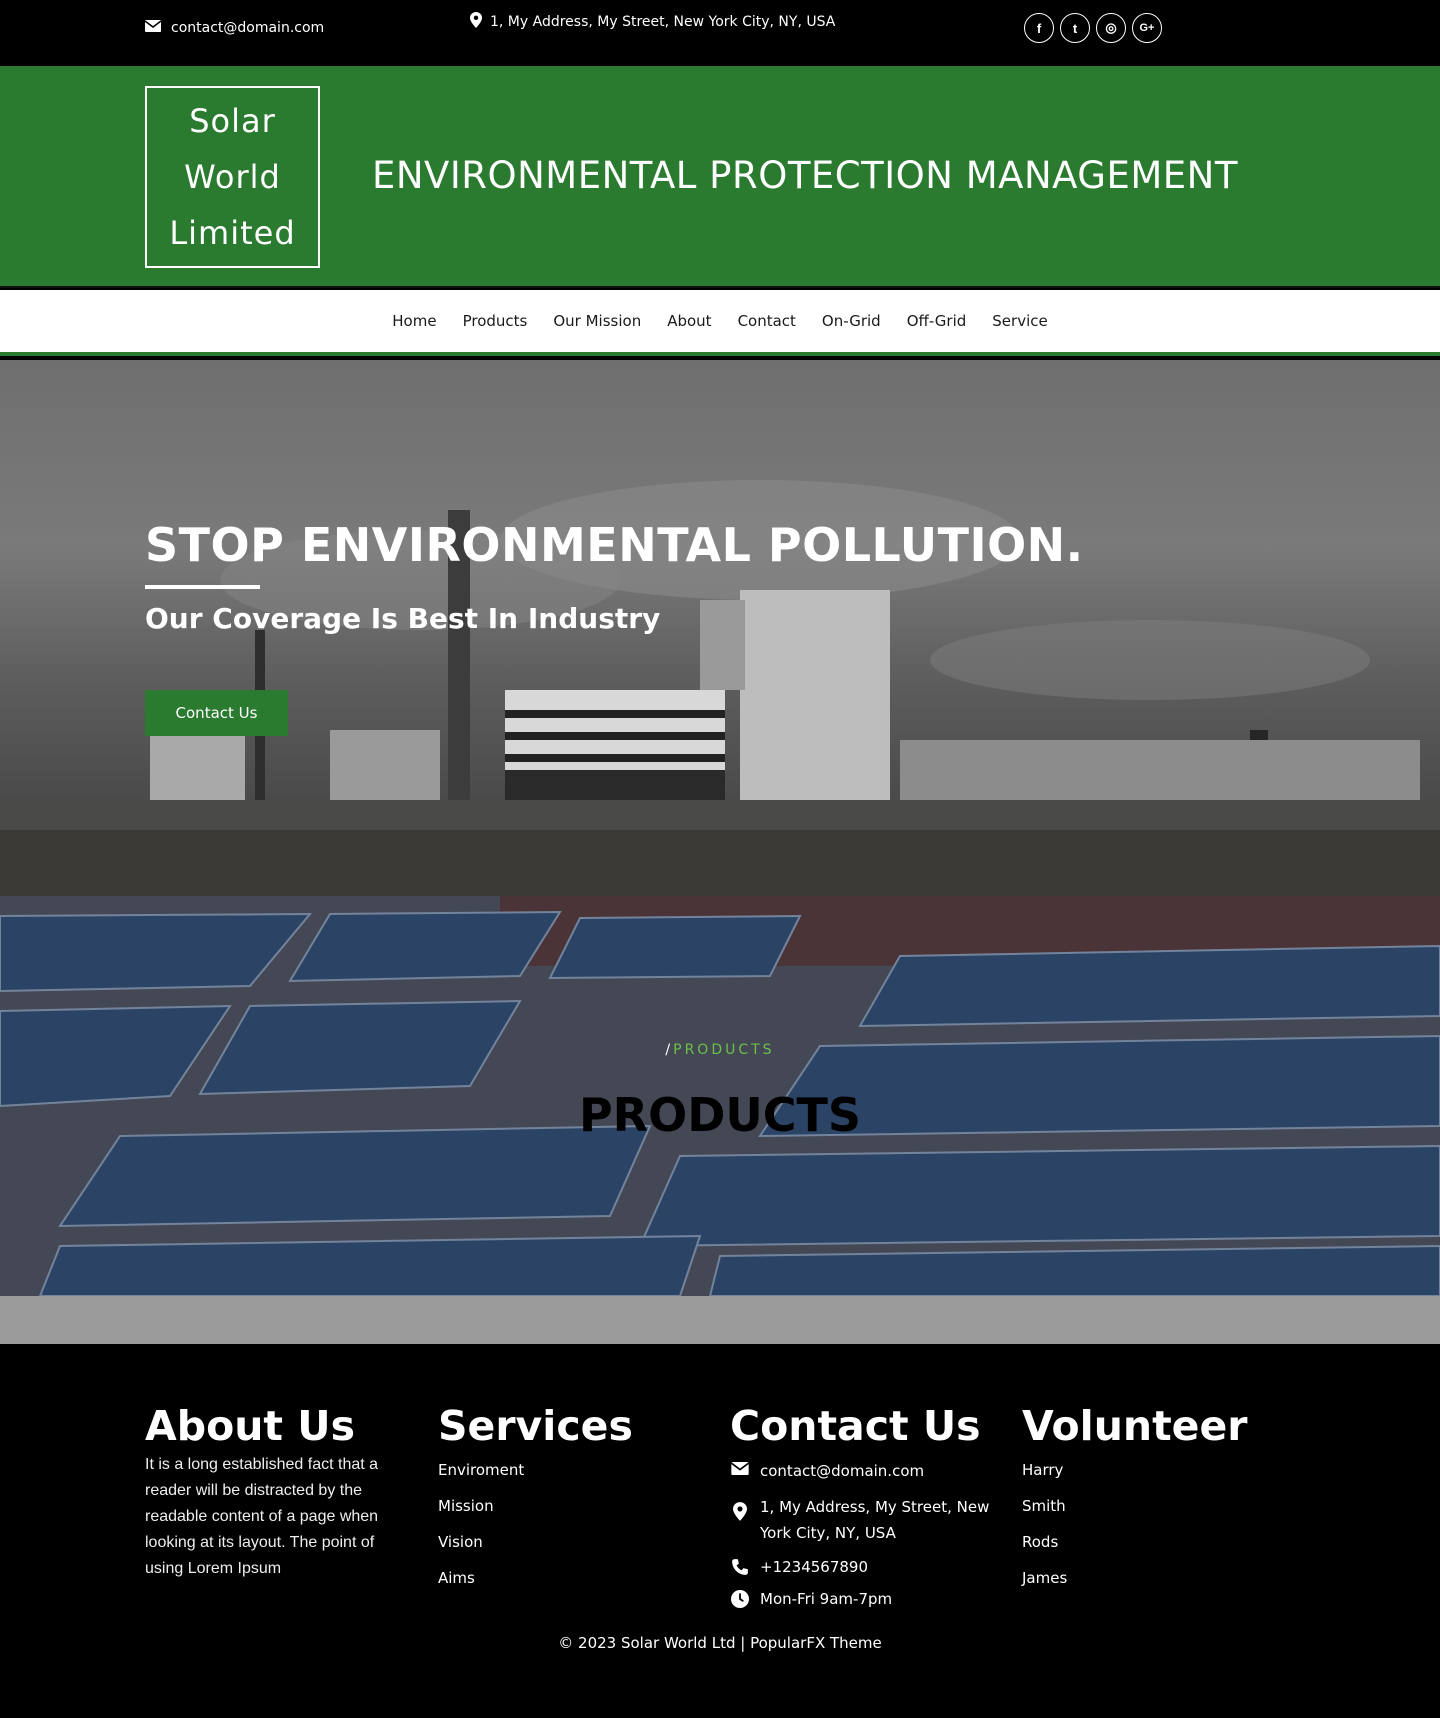 This screenshot has height=1718, width=1440. Describe the element at coordinates (202, 587) in the screenshot. I see `hero-divider` at that location.